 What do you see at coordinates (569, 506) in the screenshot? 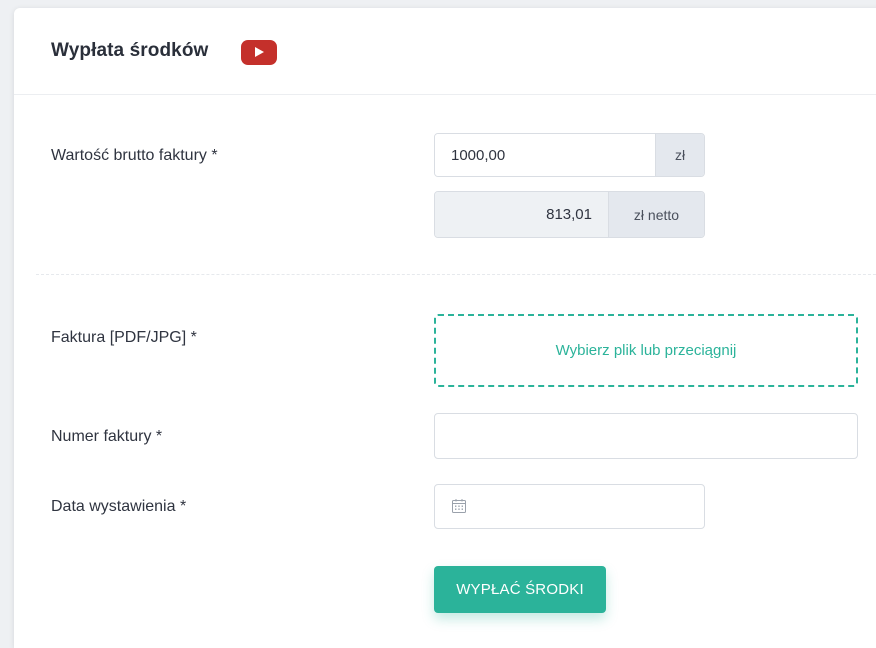
I see `issue-date-input` at bounding box center [569, 506].